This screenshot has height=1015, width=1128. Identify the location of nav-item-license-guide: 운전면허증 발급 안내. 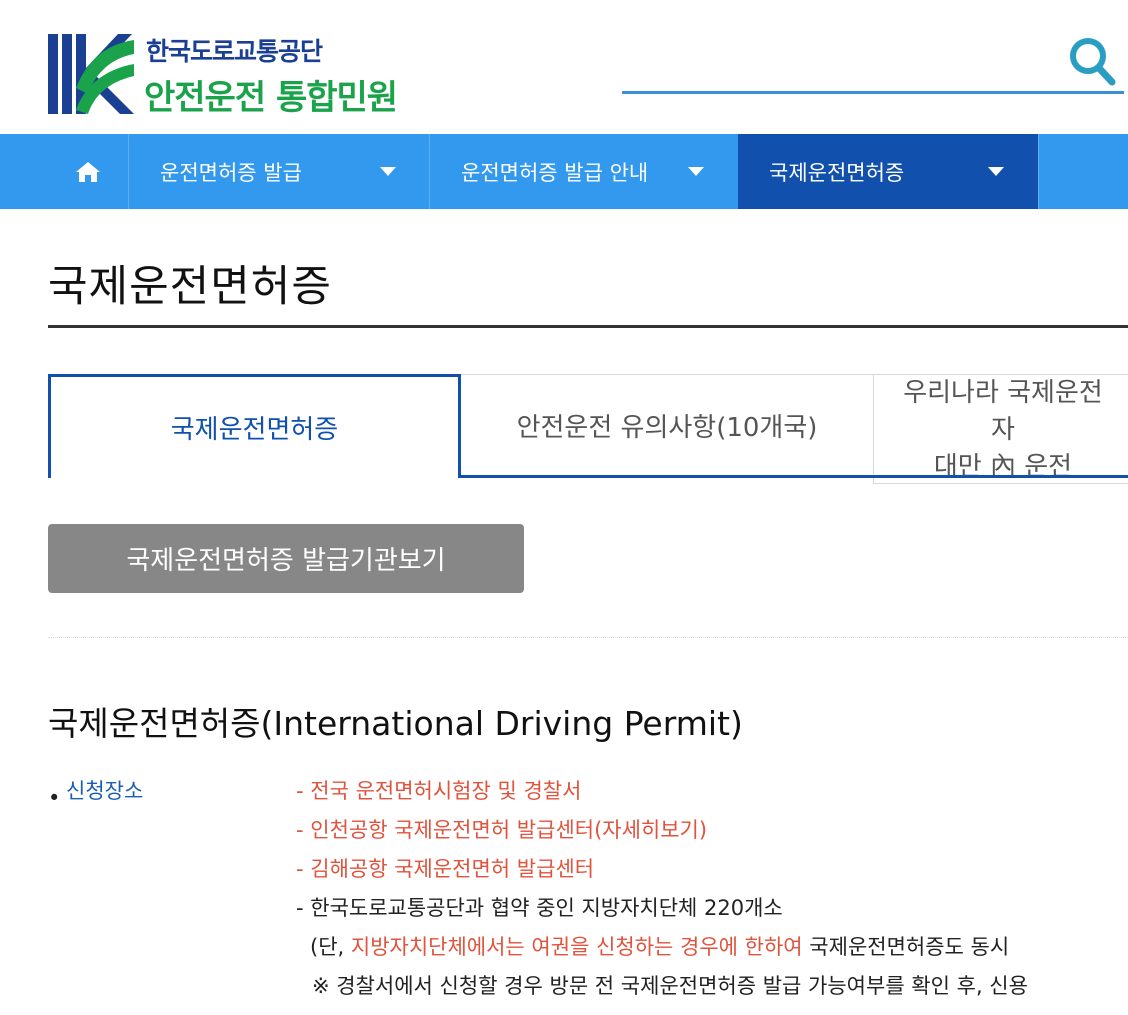
(584, 171).